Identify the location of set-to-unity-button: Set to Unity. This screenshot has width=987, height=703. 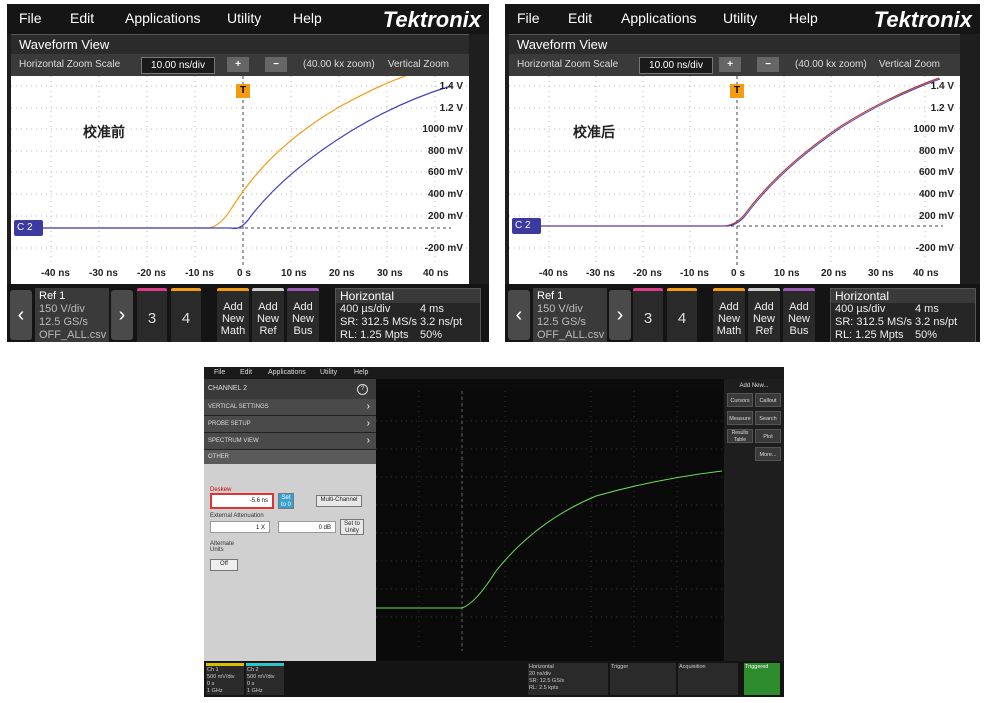
(352, 527).